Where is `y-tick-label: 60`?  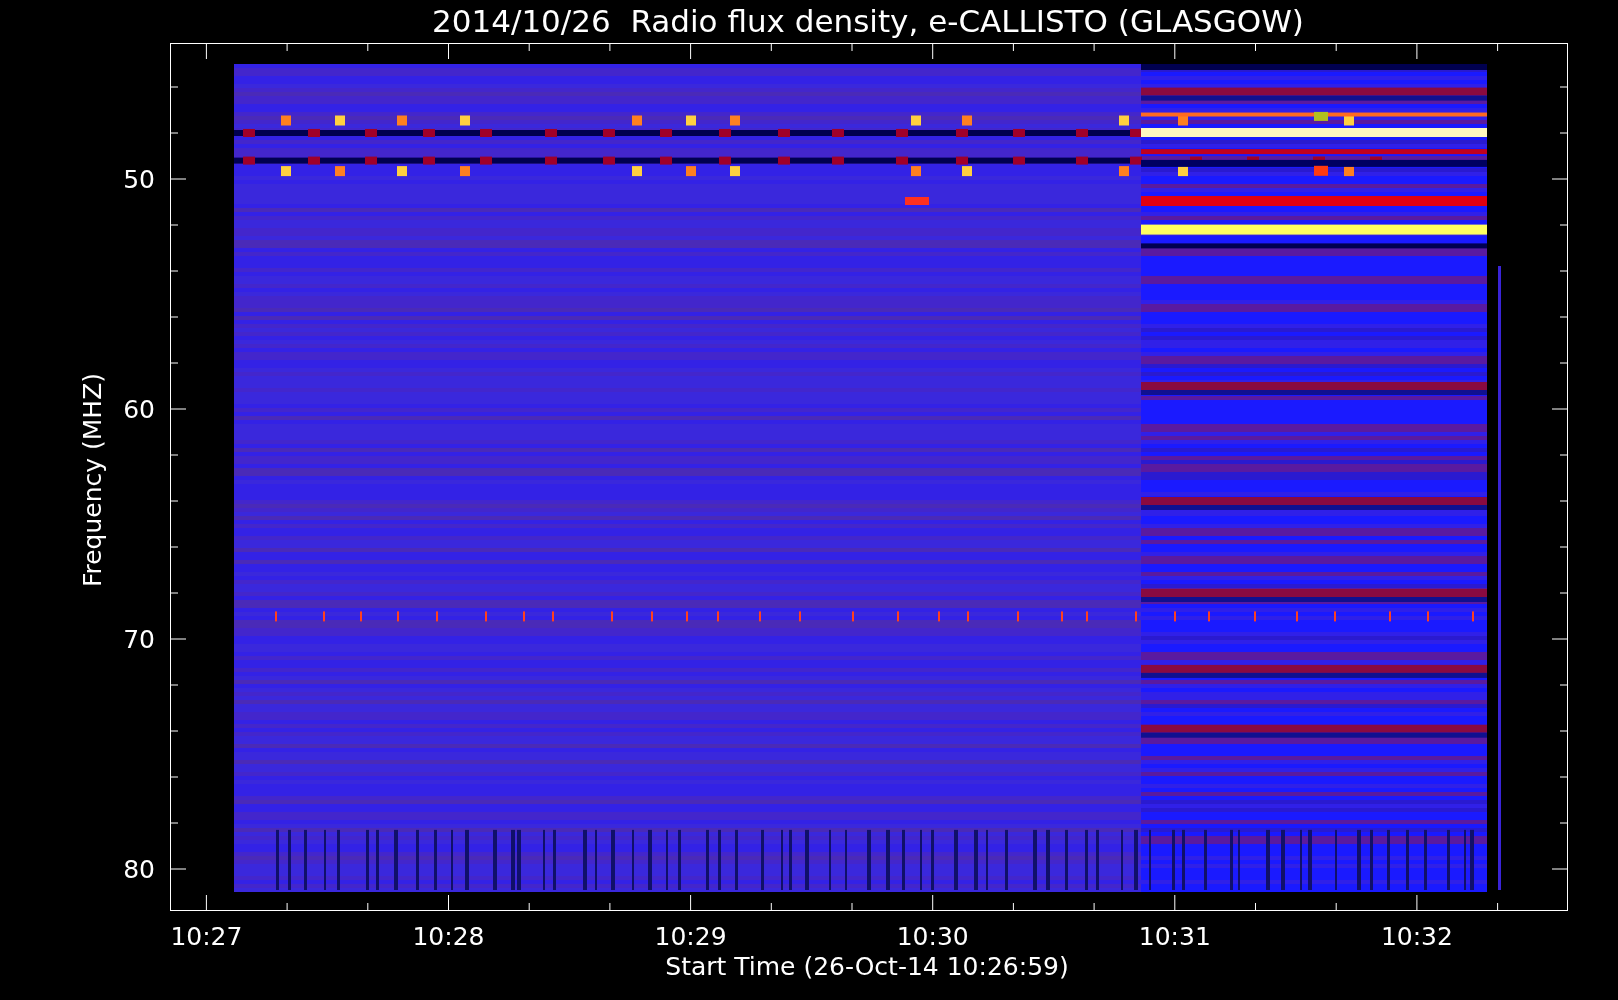 y-tick-label: 60 is located at coordinates (139, 409).